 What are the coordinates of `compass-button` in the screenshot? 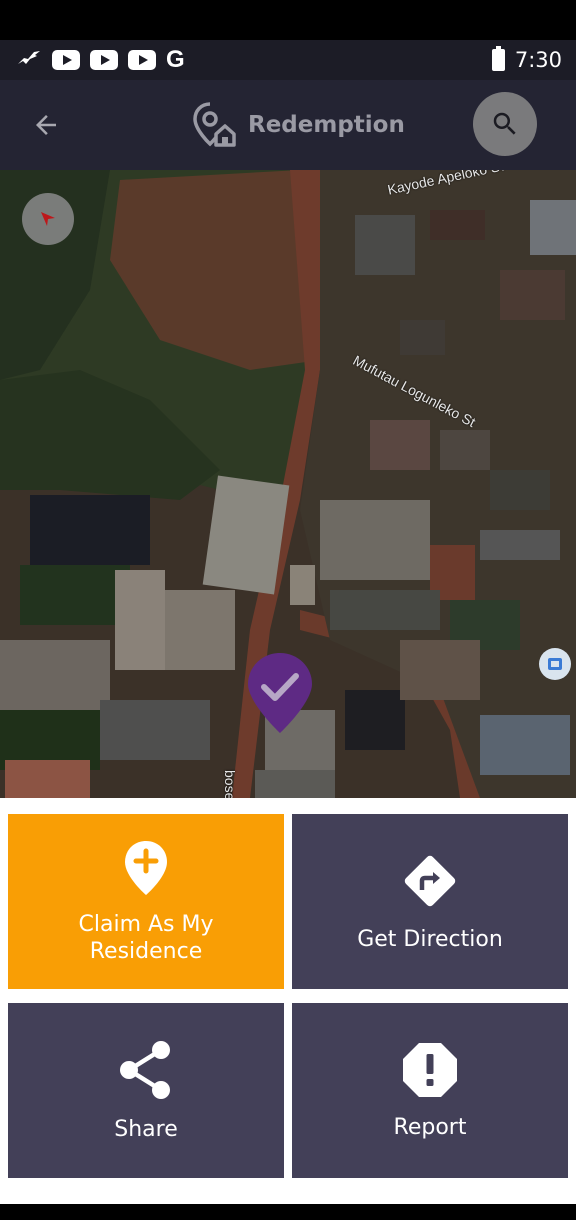 It's located at (48, 219).